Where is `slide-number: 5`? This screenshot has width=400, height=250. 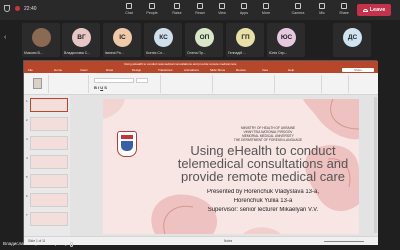
slide-number: 5 is located at coordinates (27, 177).